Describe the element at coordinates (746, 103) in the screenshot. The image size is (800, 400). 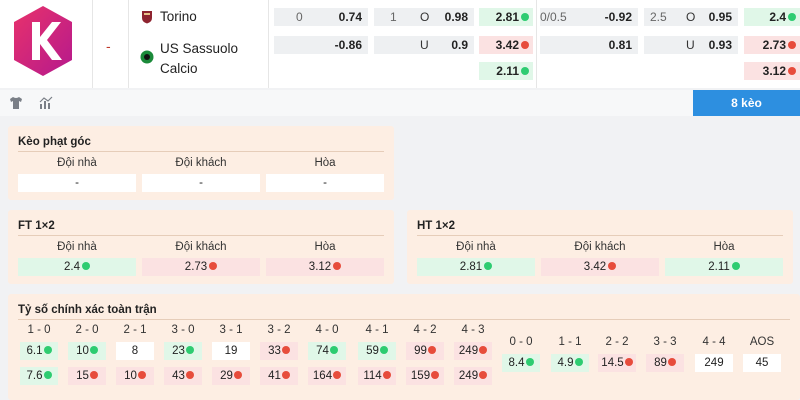
I see `tab-8-keo: 8 kèo` at that location.